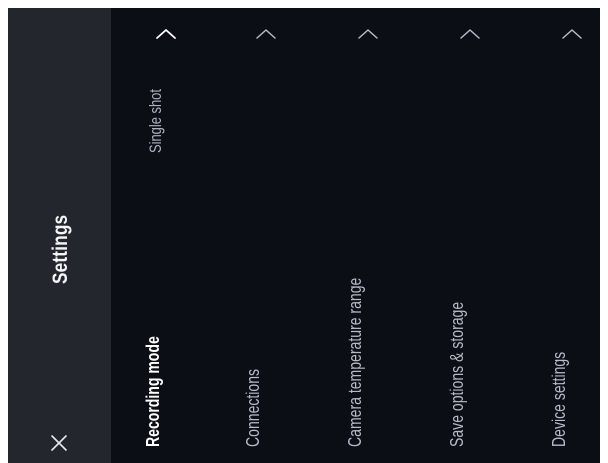 This screenshot has width=608, height=463. I want to click on close-icon, so click(59, 443).